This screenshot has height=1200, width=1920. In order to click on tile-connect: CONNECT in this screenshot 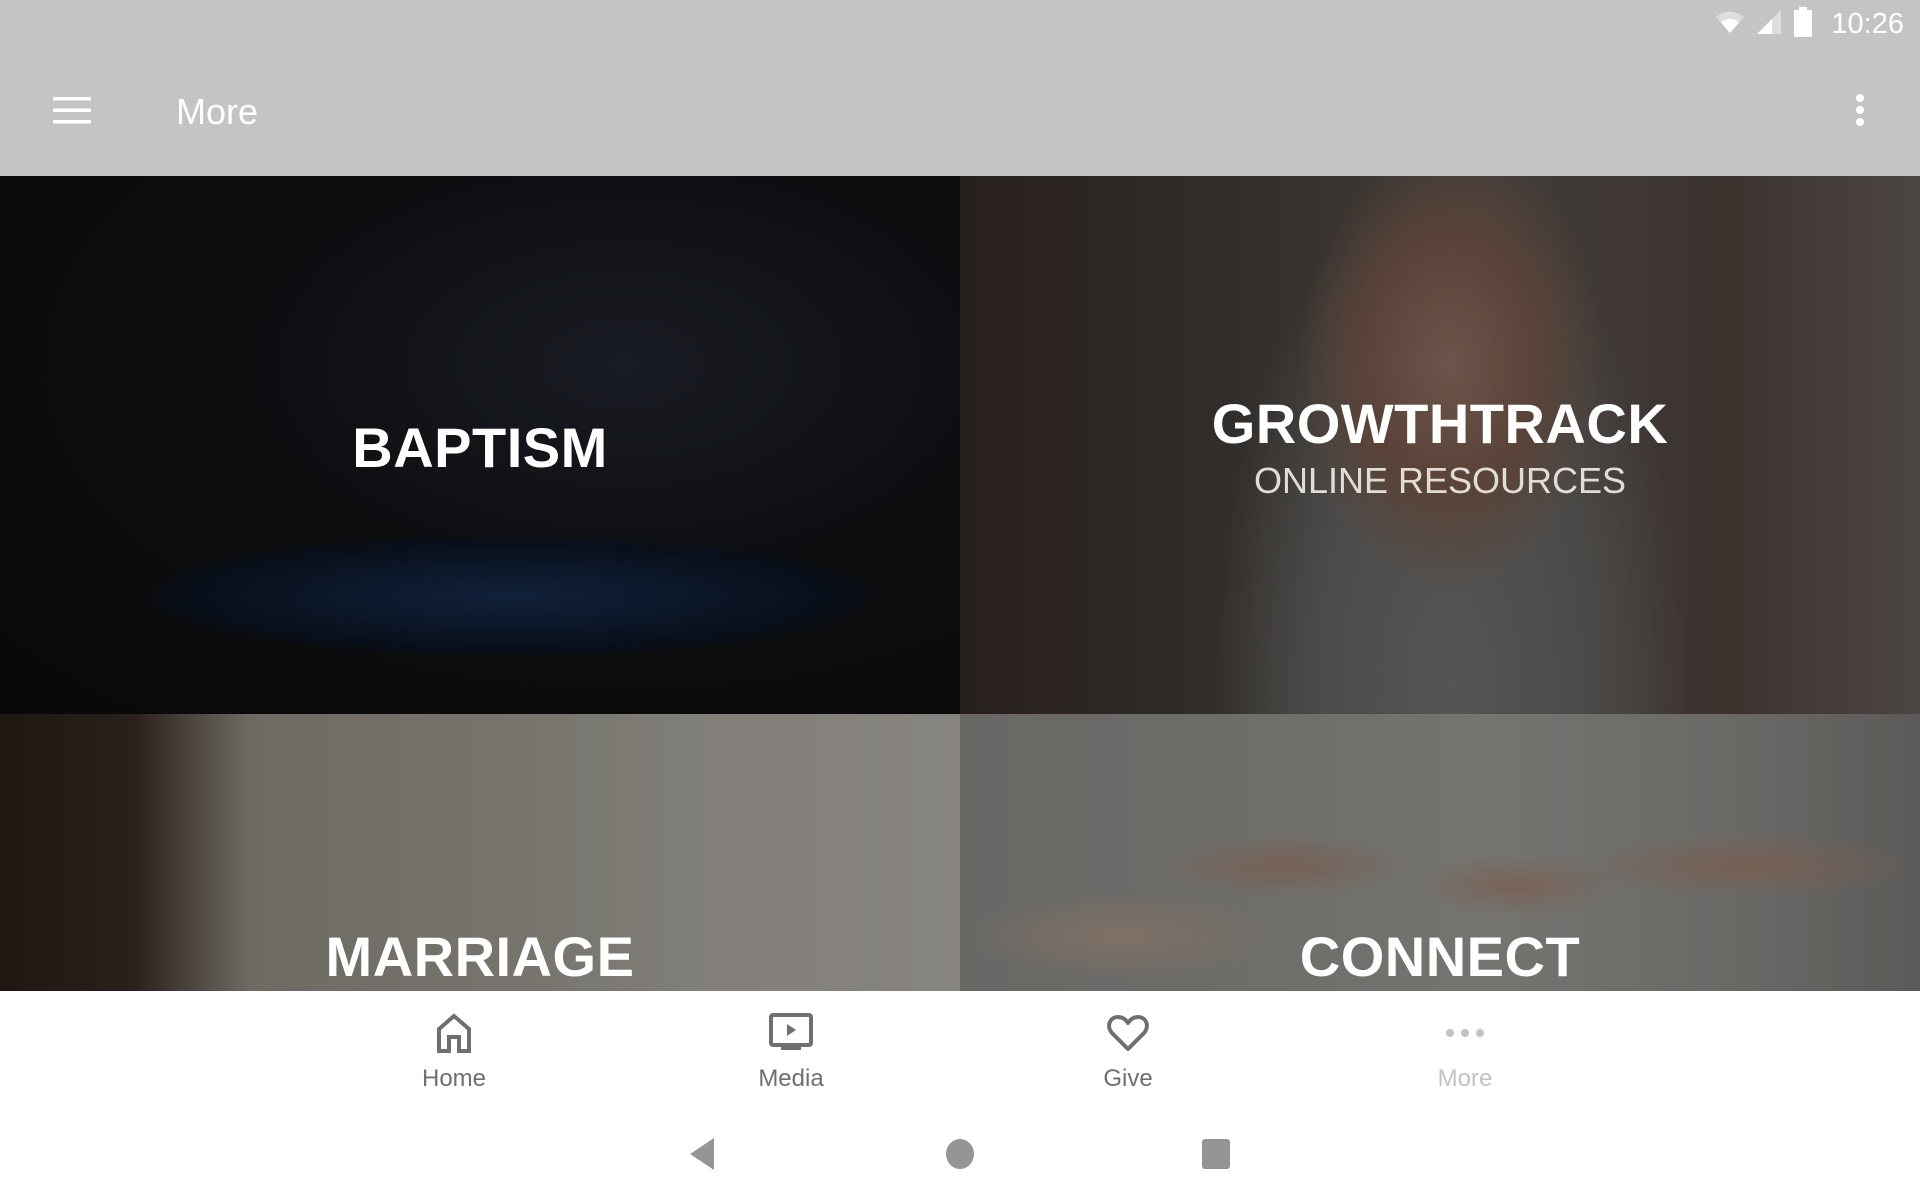, I will do `click(1440, 852)`.